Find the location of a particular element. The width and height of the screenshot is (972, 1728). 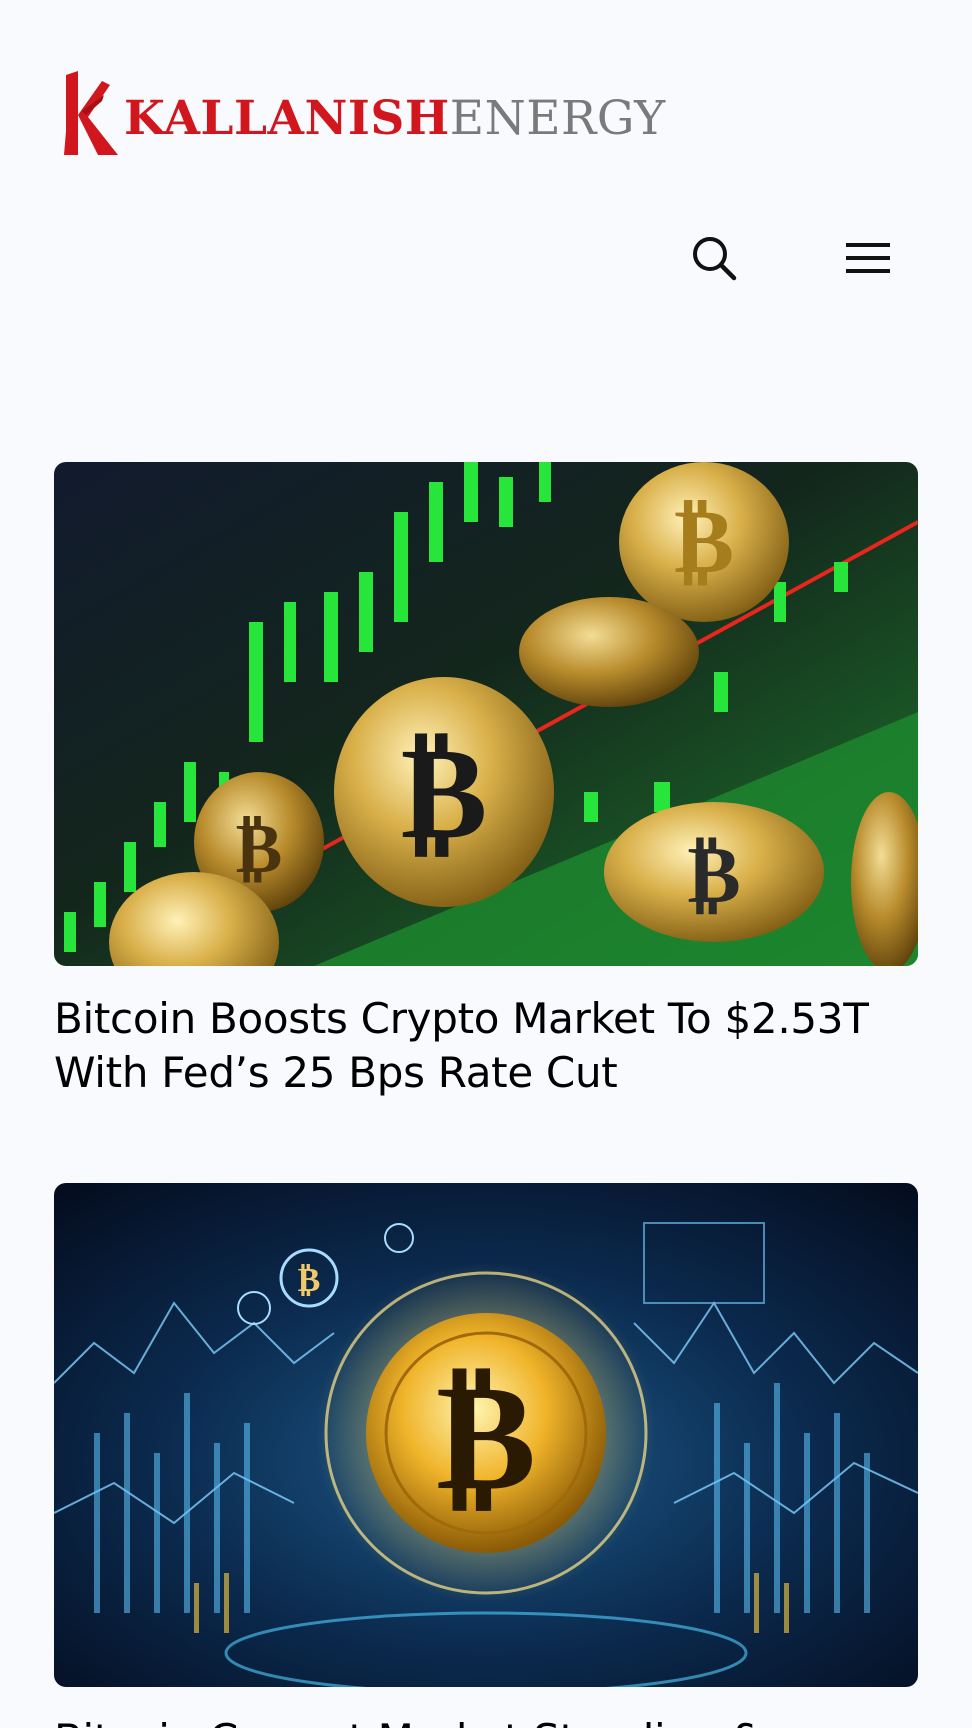

search-icon is located at coordinates (715, 259).